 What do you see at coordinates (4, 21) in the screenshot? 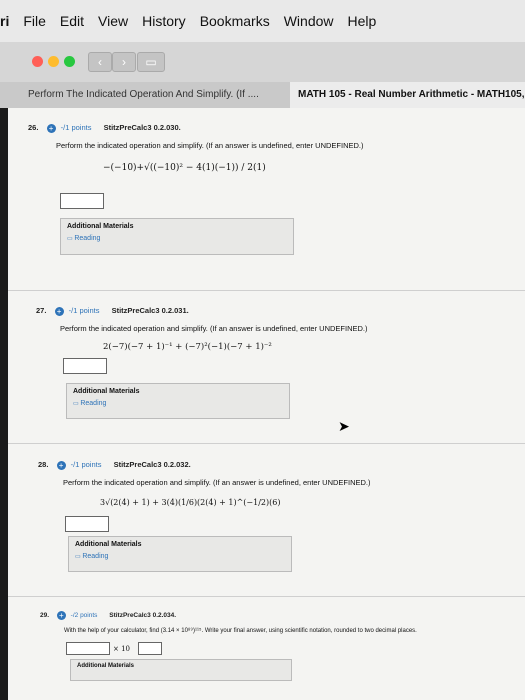
I see `menu-app-name: ri` at bounding box center [4, 21].